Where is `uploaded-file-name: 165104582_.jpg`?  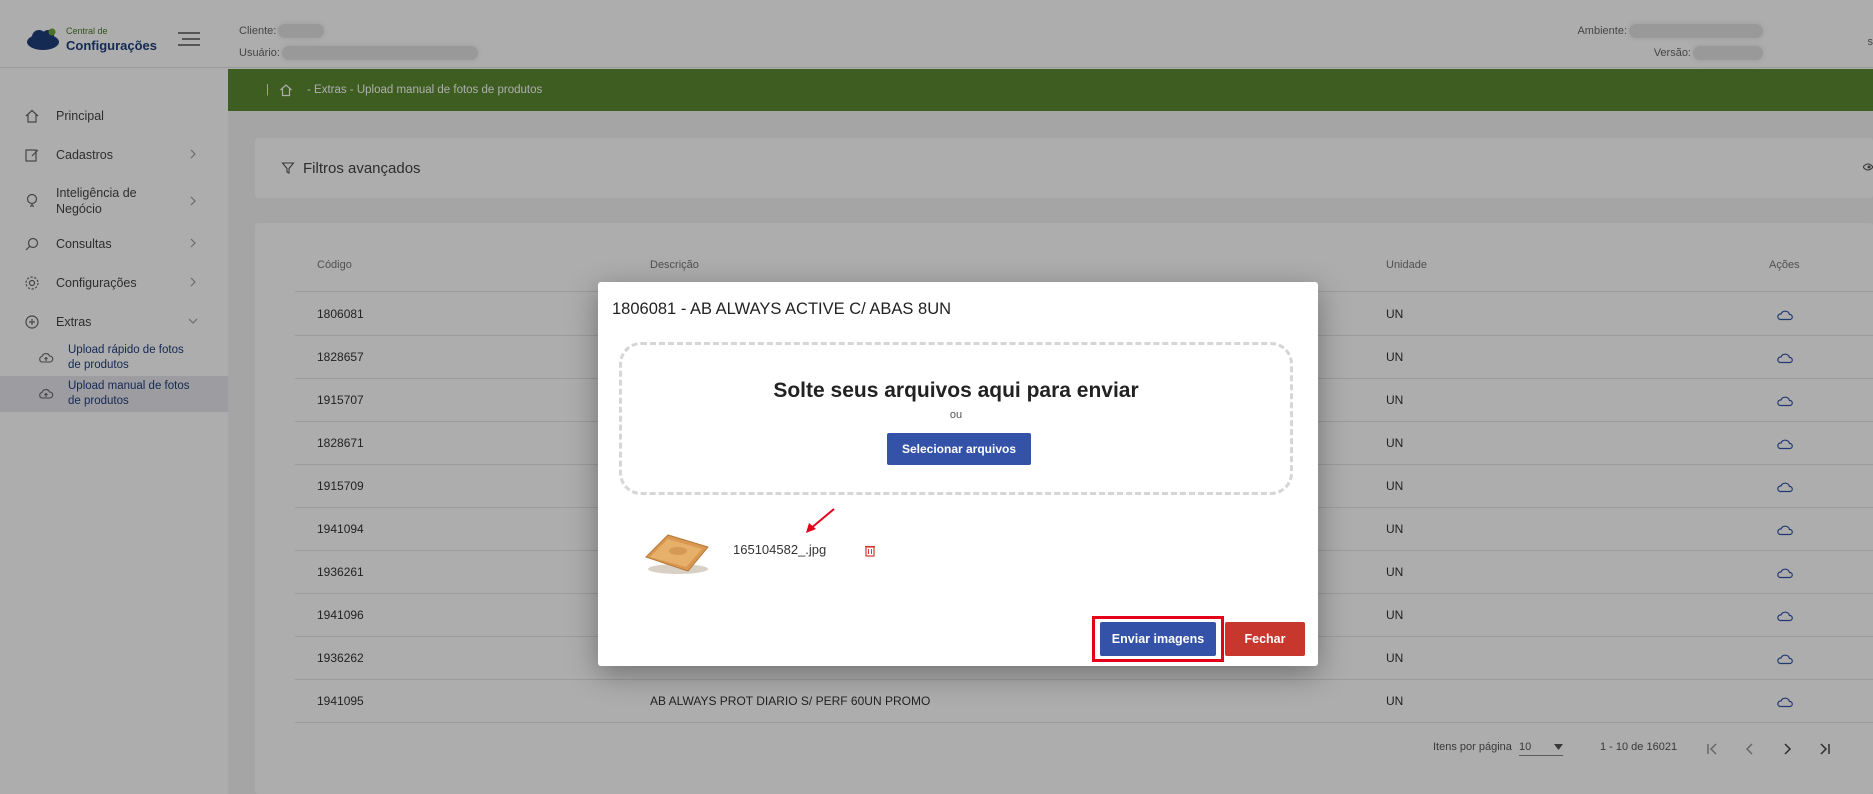 uploaded-file-name: 165104582_.jpg is located at coordinates (780, 549).